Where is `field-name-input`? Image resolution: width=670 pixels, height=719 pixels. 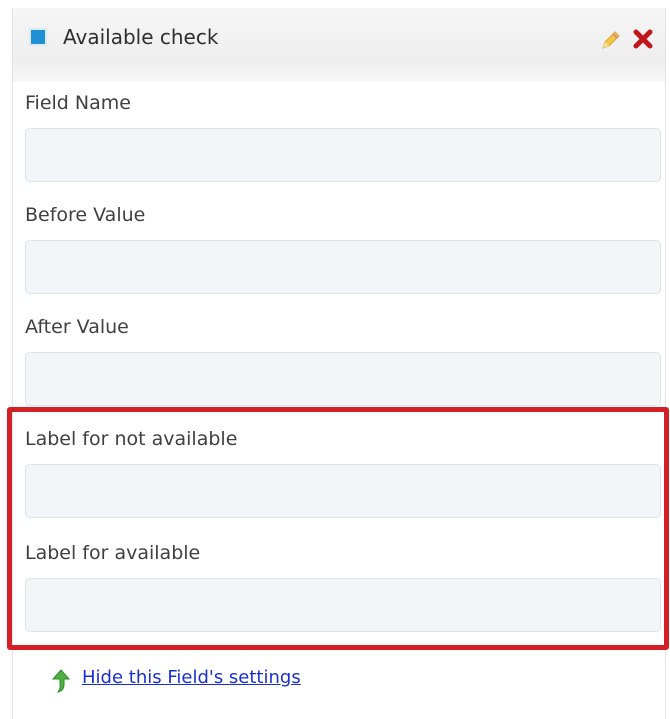
field-name-input is located at coordinates (343, 155).